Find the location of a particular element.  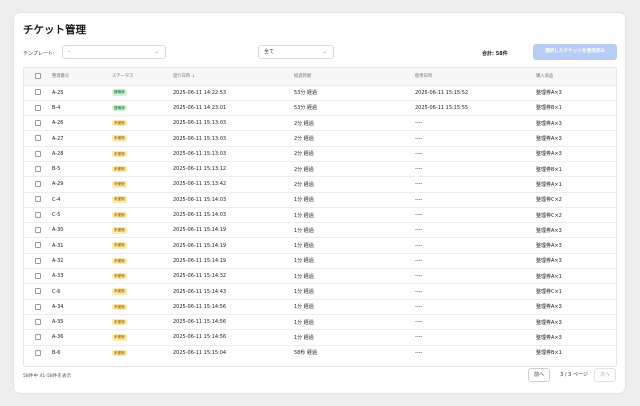

header-item: 購入商品 is located at coordinates (576, 76).